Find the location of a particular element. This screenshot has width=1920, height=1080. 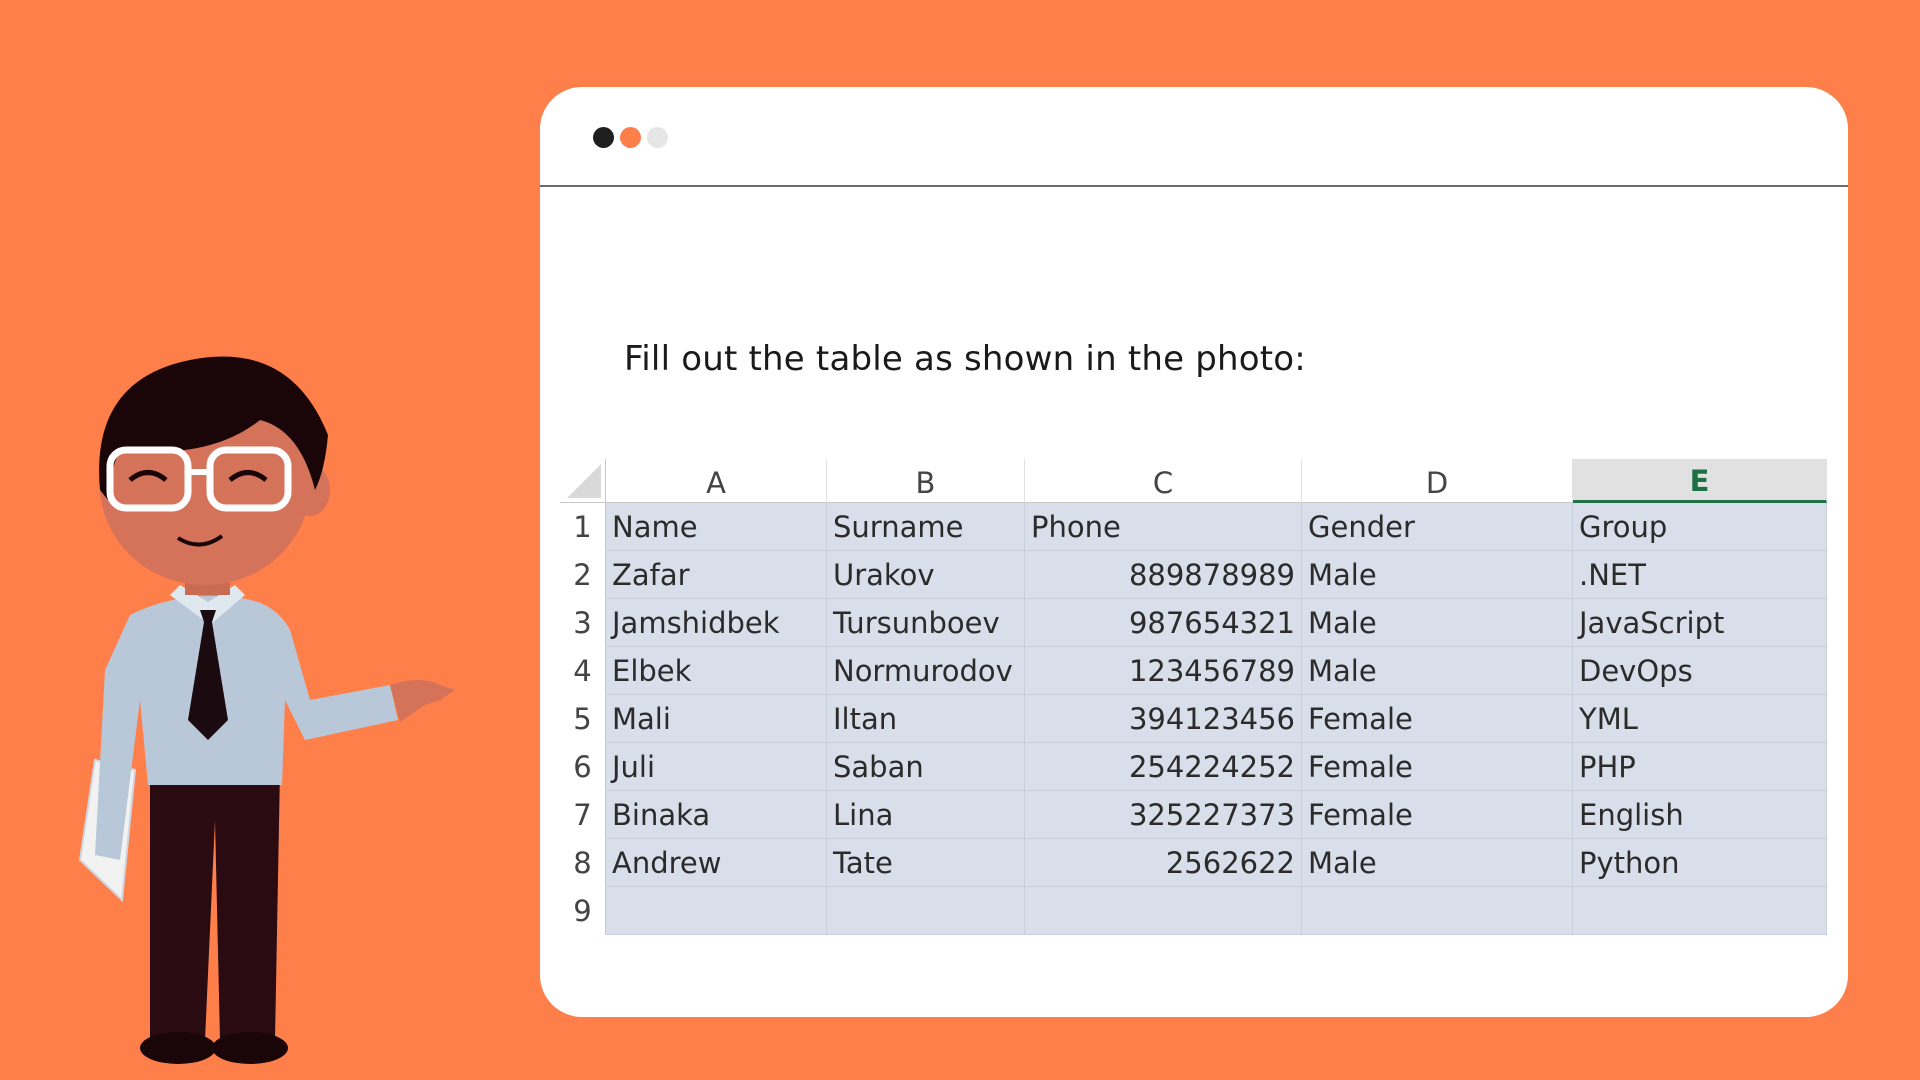

cell-a1: Name is located at coordinates (716, 527).